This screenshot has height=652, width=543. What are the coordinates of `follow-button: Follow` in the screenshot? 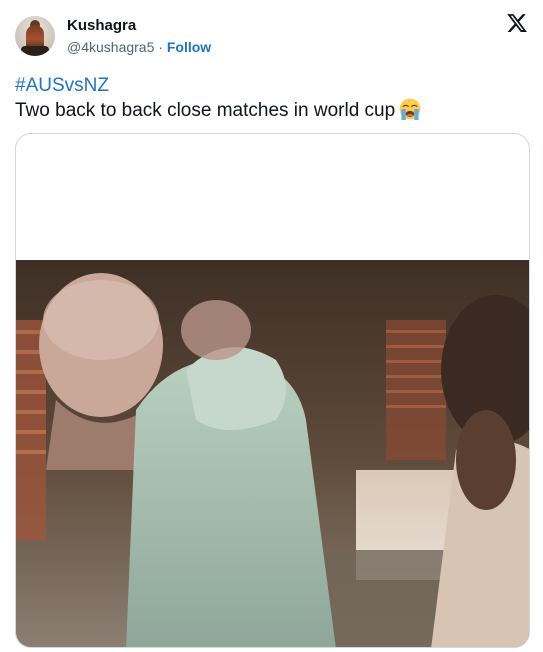 It's located at (189, 47).